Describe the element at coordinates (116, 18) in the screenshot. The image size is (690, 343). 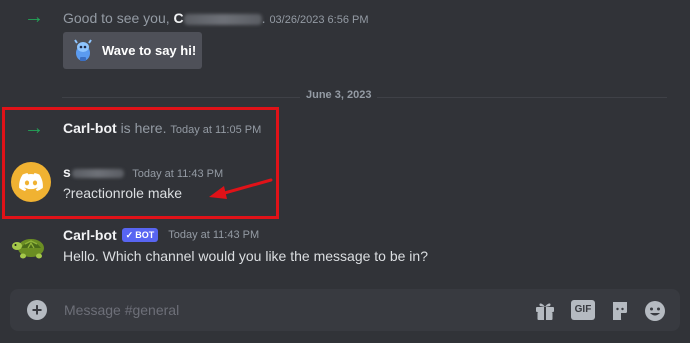
I see `welcome-greeting: Good to see you,` at that location.